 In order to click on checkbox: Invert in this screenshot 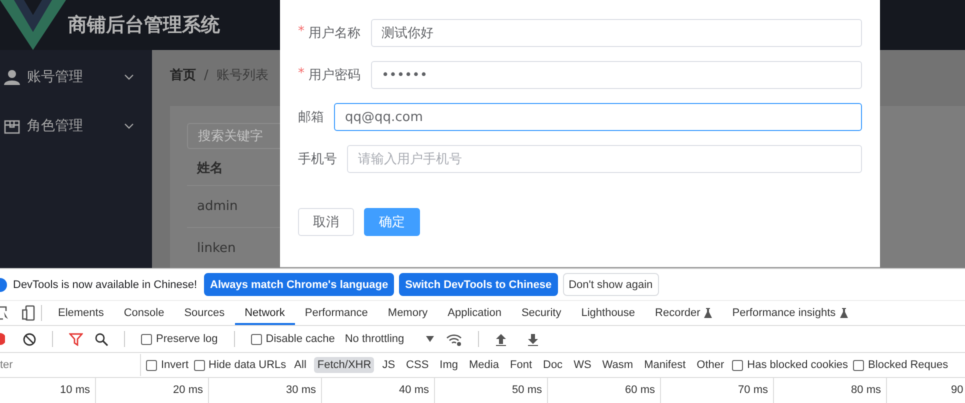, I will do `click(167, 365)`.